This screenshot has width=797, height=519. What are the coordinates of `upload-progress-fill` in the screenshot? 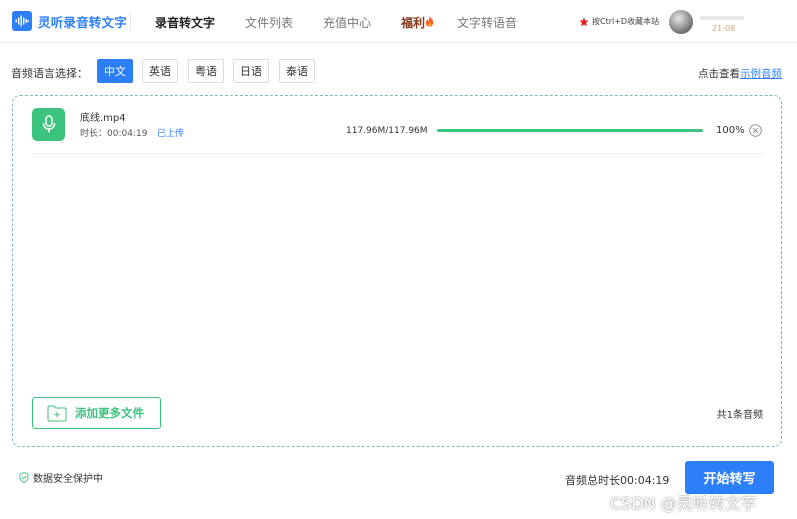 It's located at (570, 130).